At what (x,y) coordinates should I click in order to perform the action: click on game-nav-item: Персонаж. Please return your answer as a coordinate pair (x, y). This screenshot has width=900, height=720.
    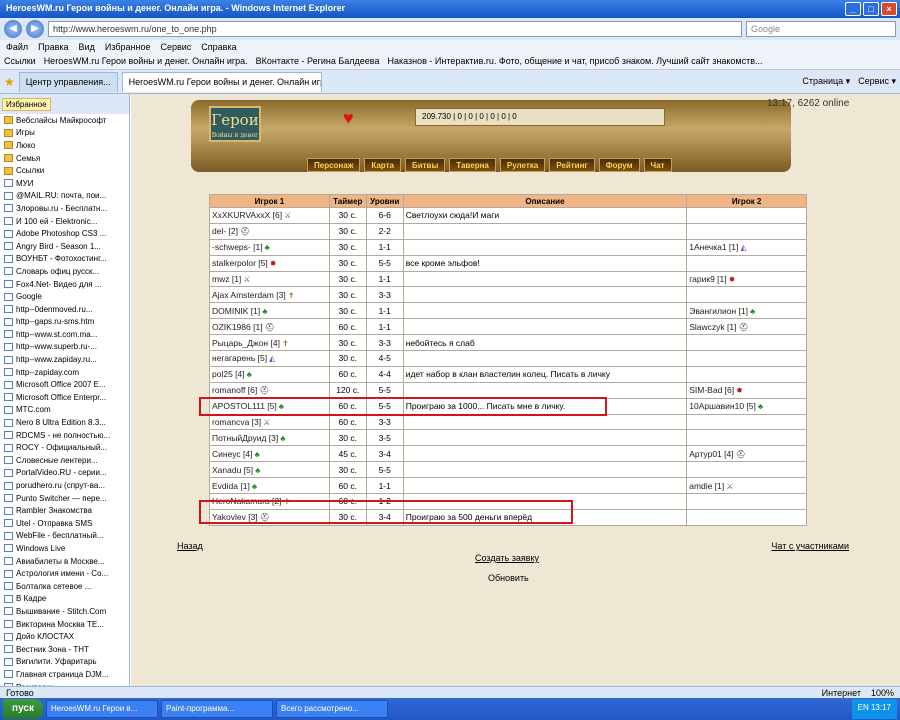
    Looking at the image, I should click on (334, 165).